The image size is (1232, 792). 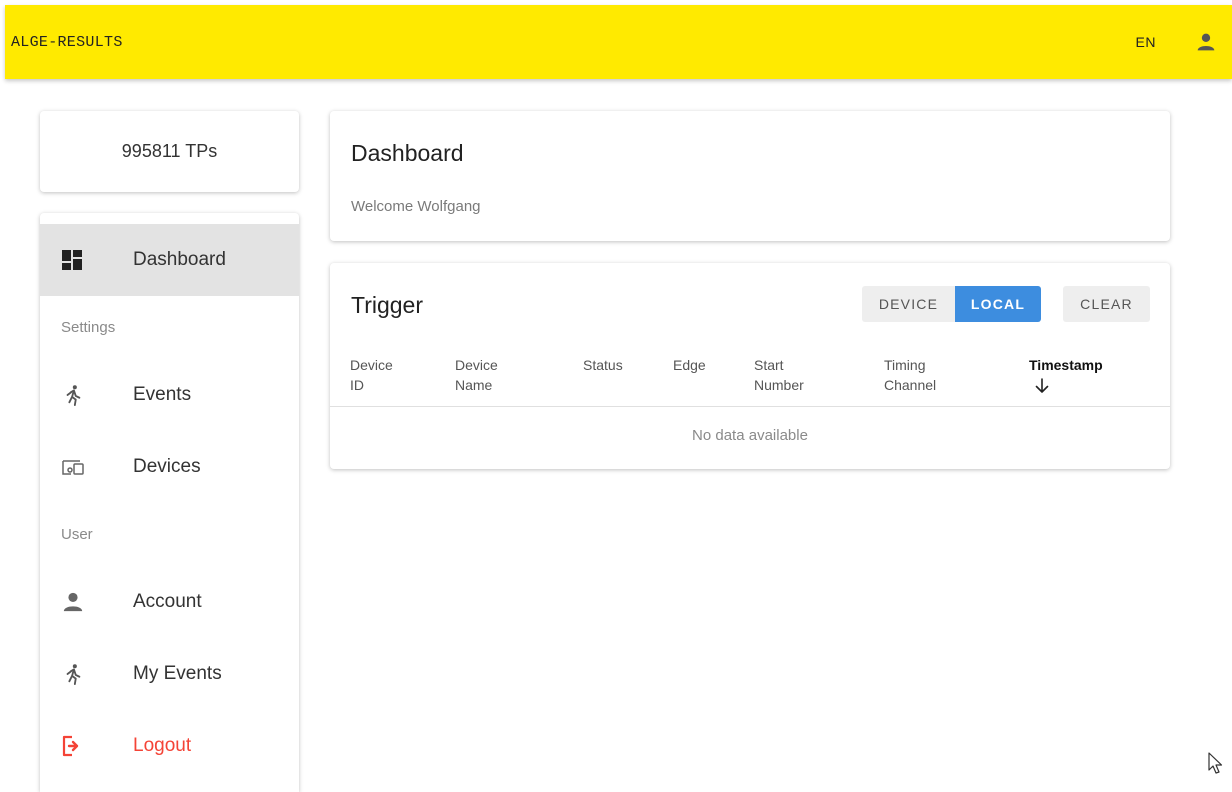 What do you see at coordinates (474, 385) in the screenshot?
I see `column-header-line: Name` at bounding box center [474, 385].